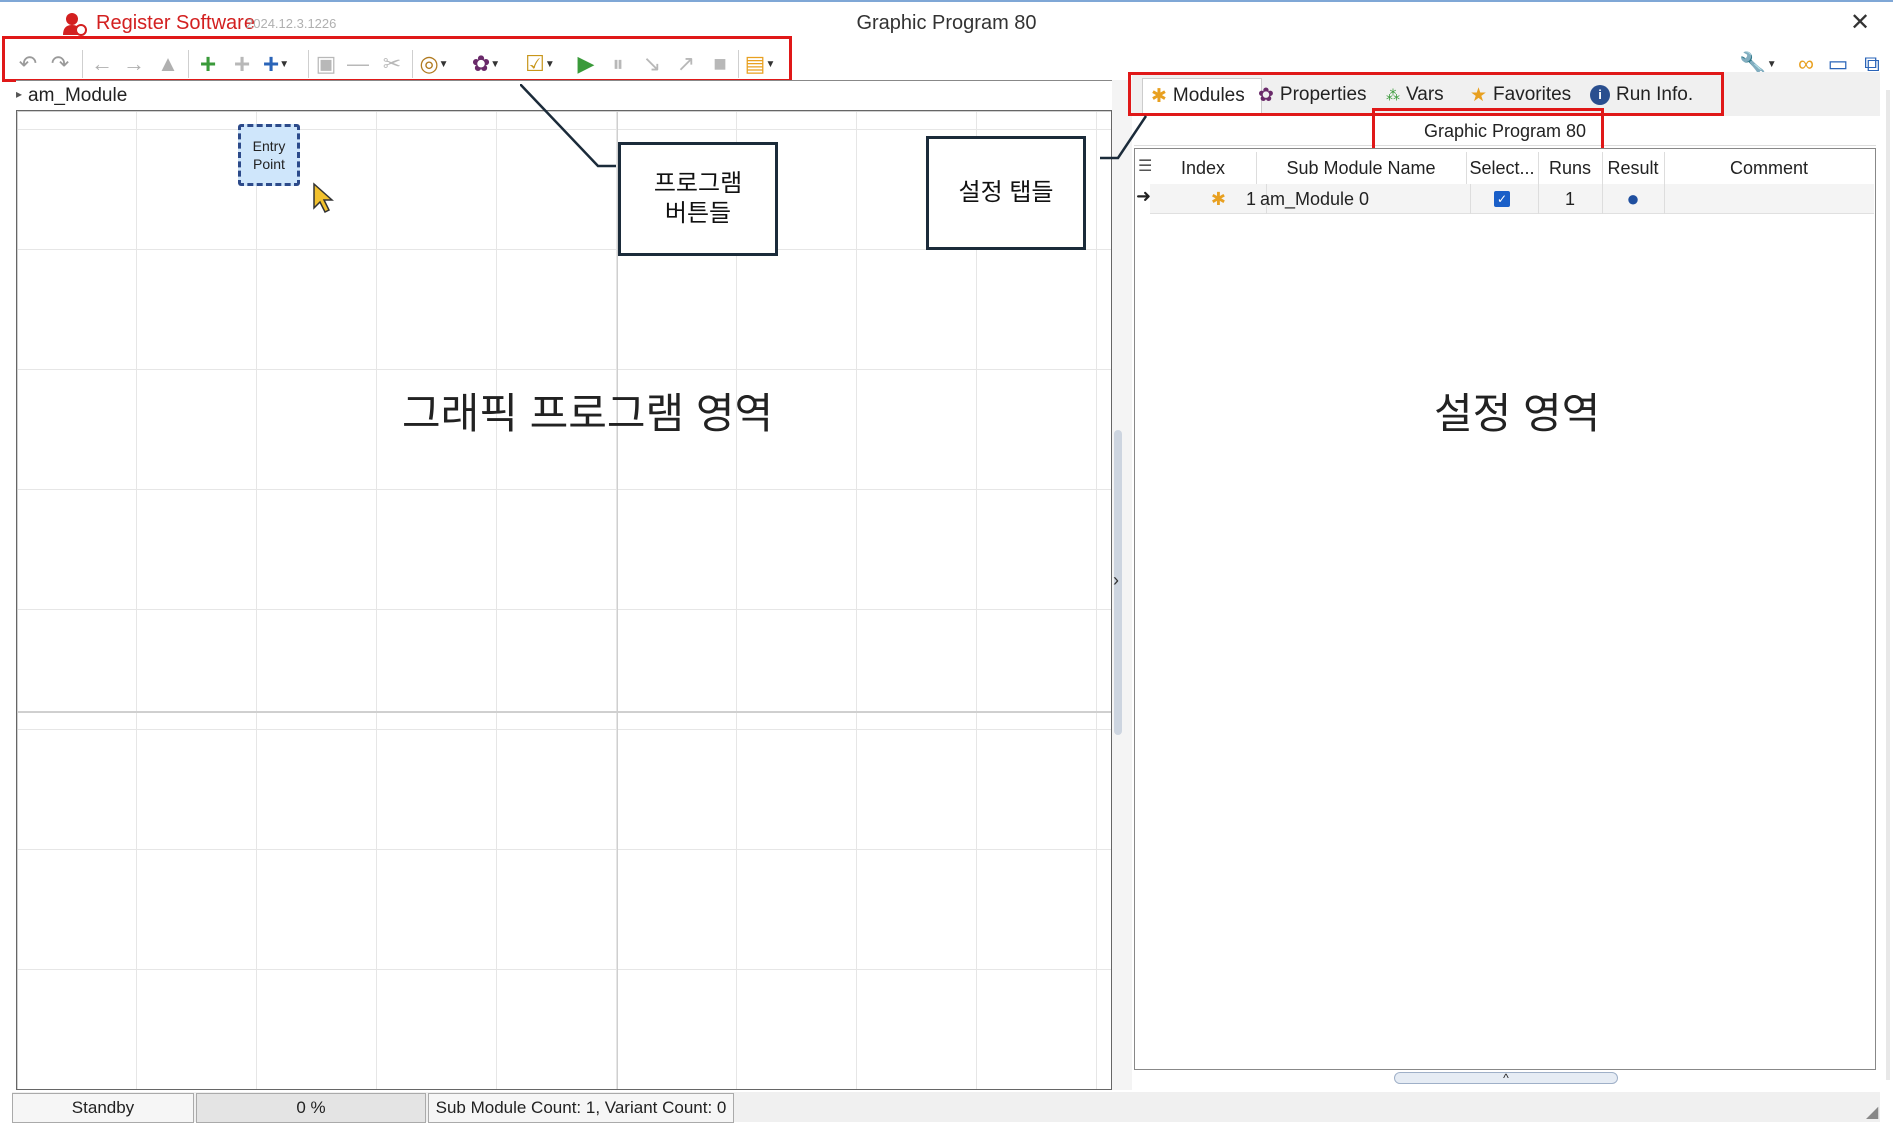  Describe the element at coordinates (1860, 22) in the screenshot. I see `close-button: ✕` at that location.